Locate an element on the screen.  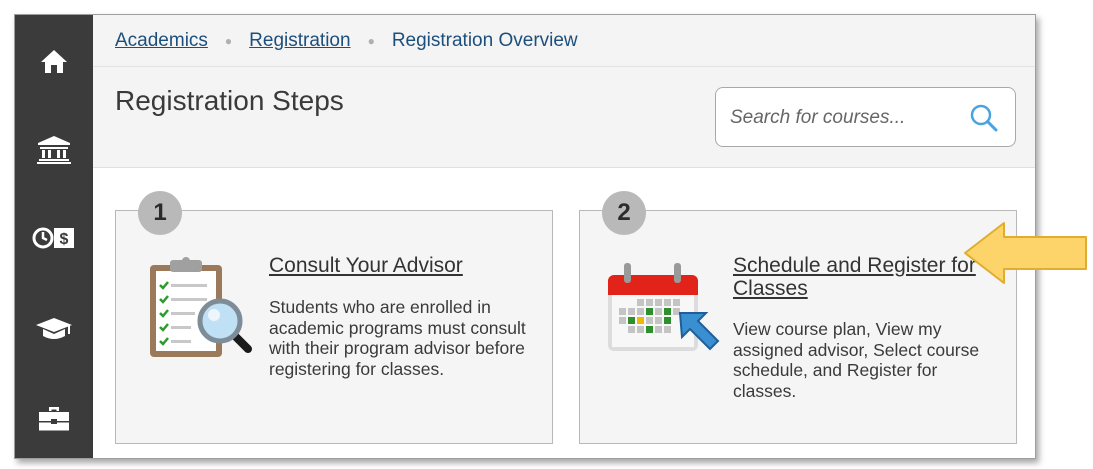
page-title: Registration Steps is located at coordinates (229, 100).